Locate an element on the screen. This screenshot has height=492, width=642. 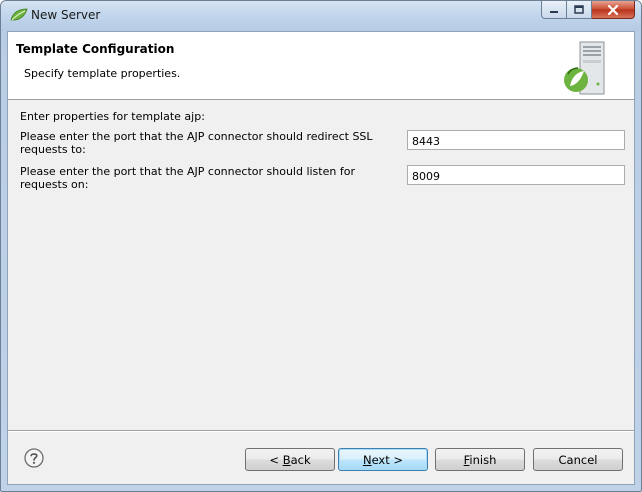
server-icon is located at coordinates (584, 68).